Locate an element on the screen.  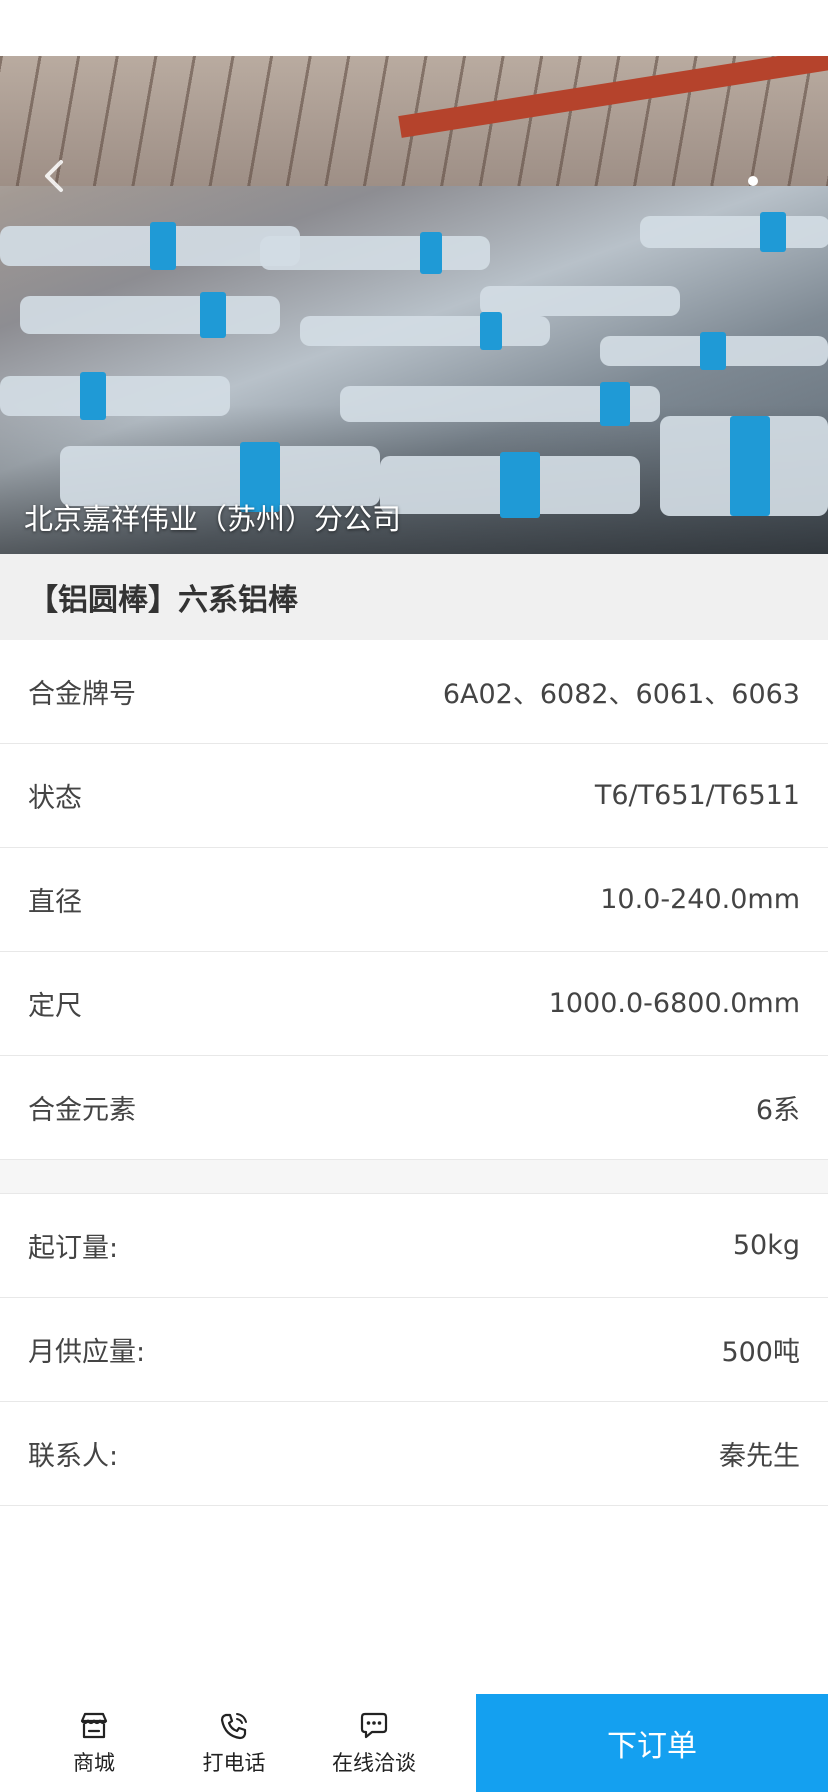
spec-label: 定尺 is located at coordinates (55, 1006).